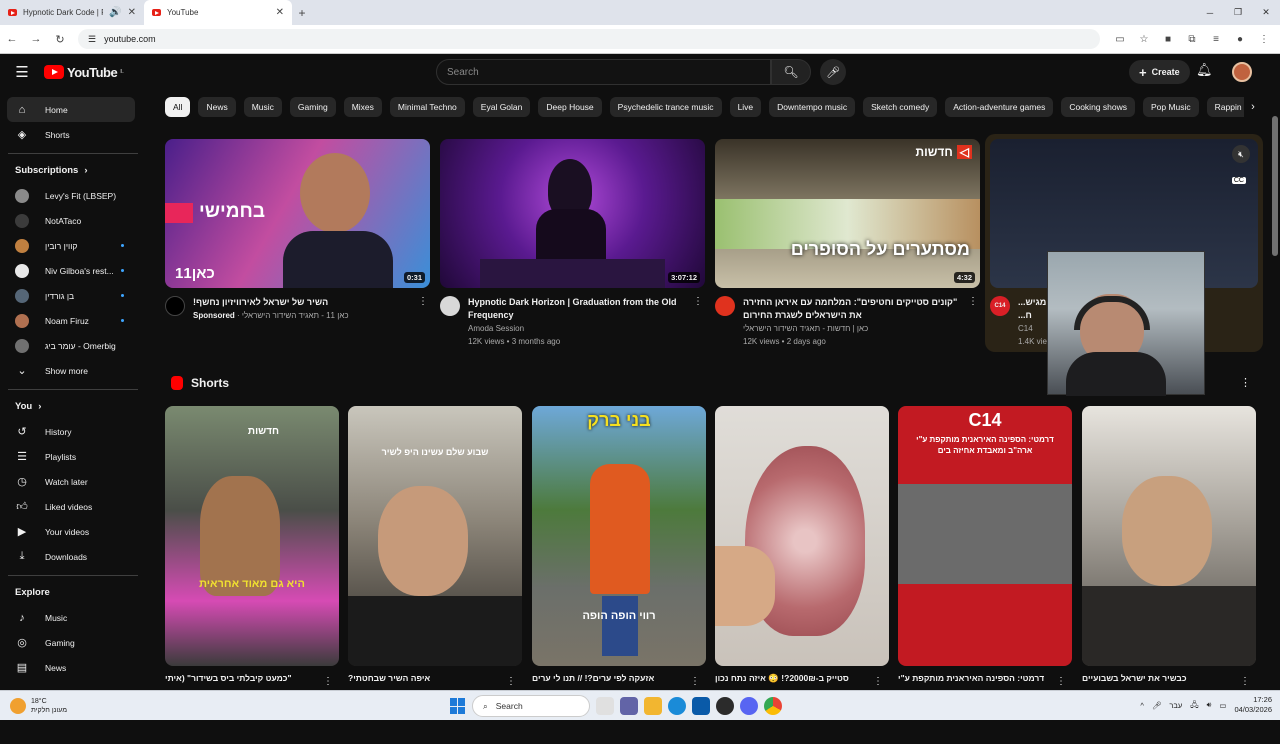  What do you see at coordinates (1192, 39) in the screenshot?
I see `puzzle-icon: ⧉` at bounding box center [1192, 39].